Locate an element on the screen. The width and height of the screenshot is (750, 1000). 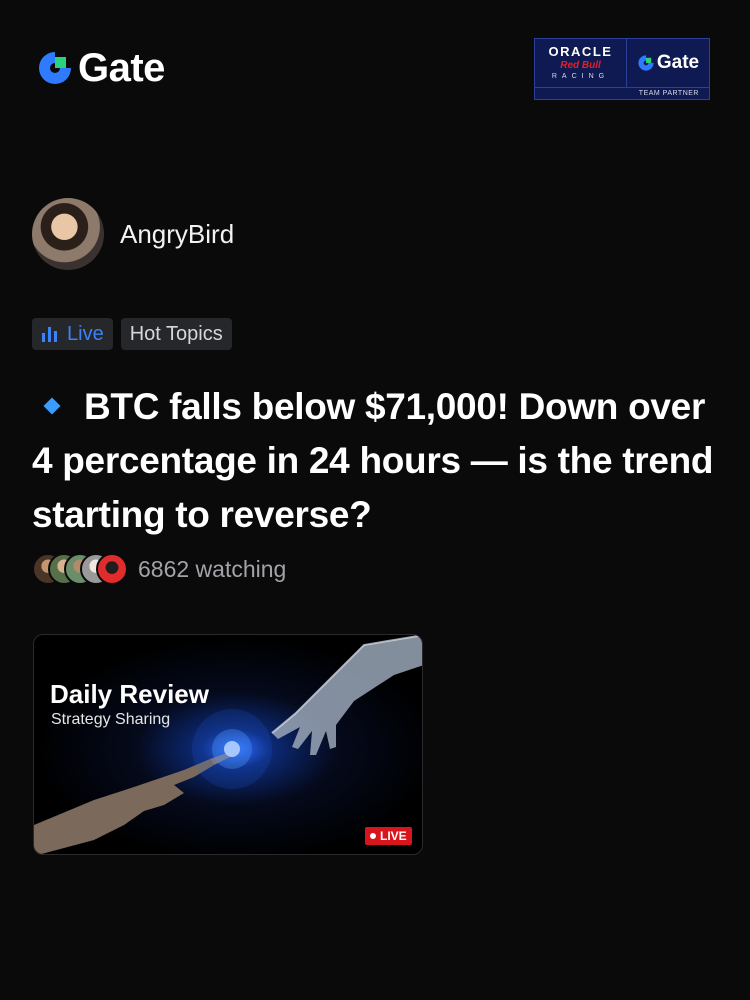
gate-small-logo-icon is located at coordinates (646, 63).